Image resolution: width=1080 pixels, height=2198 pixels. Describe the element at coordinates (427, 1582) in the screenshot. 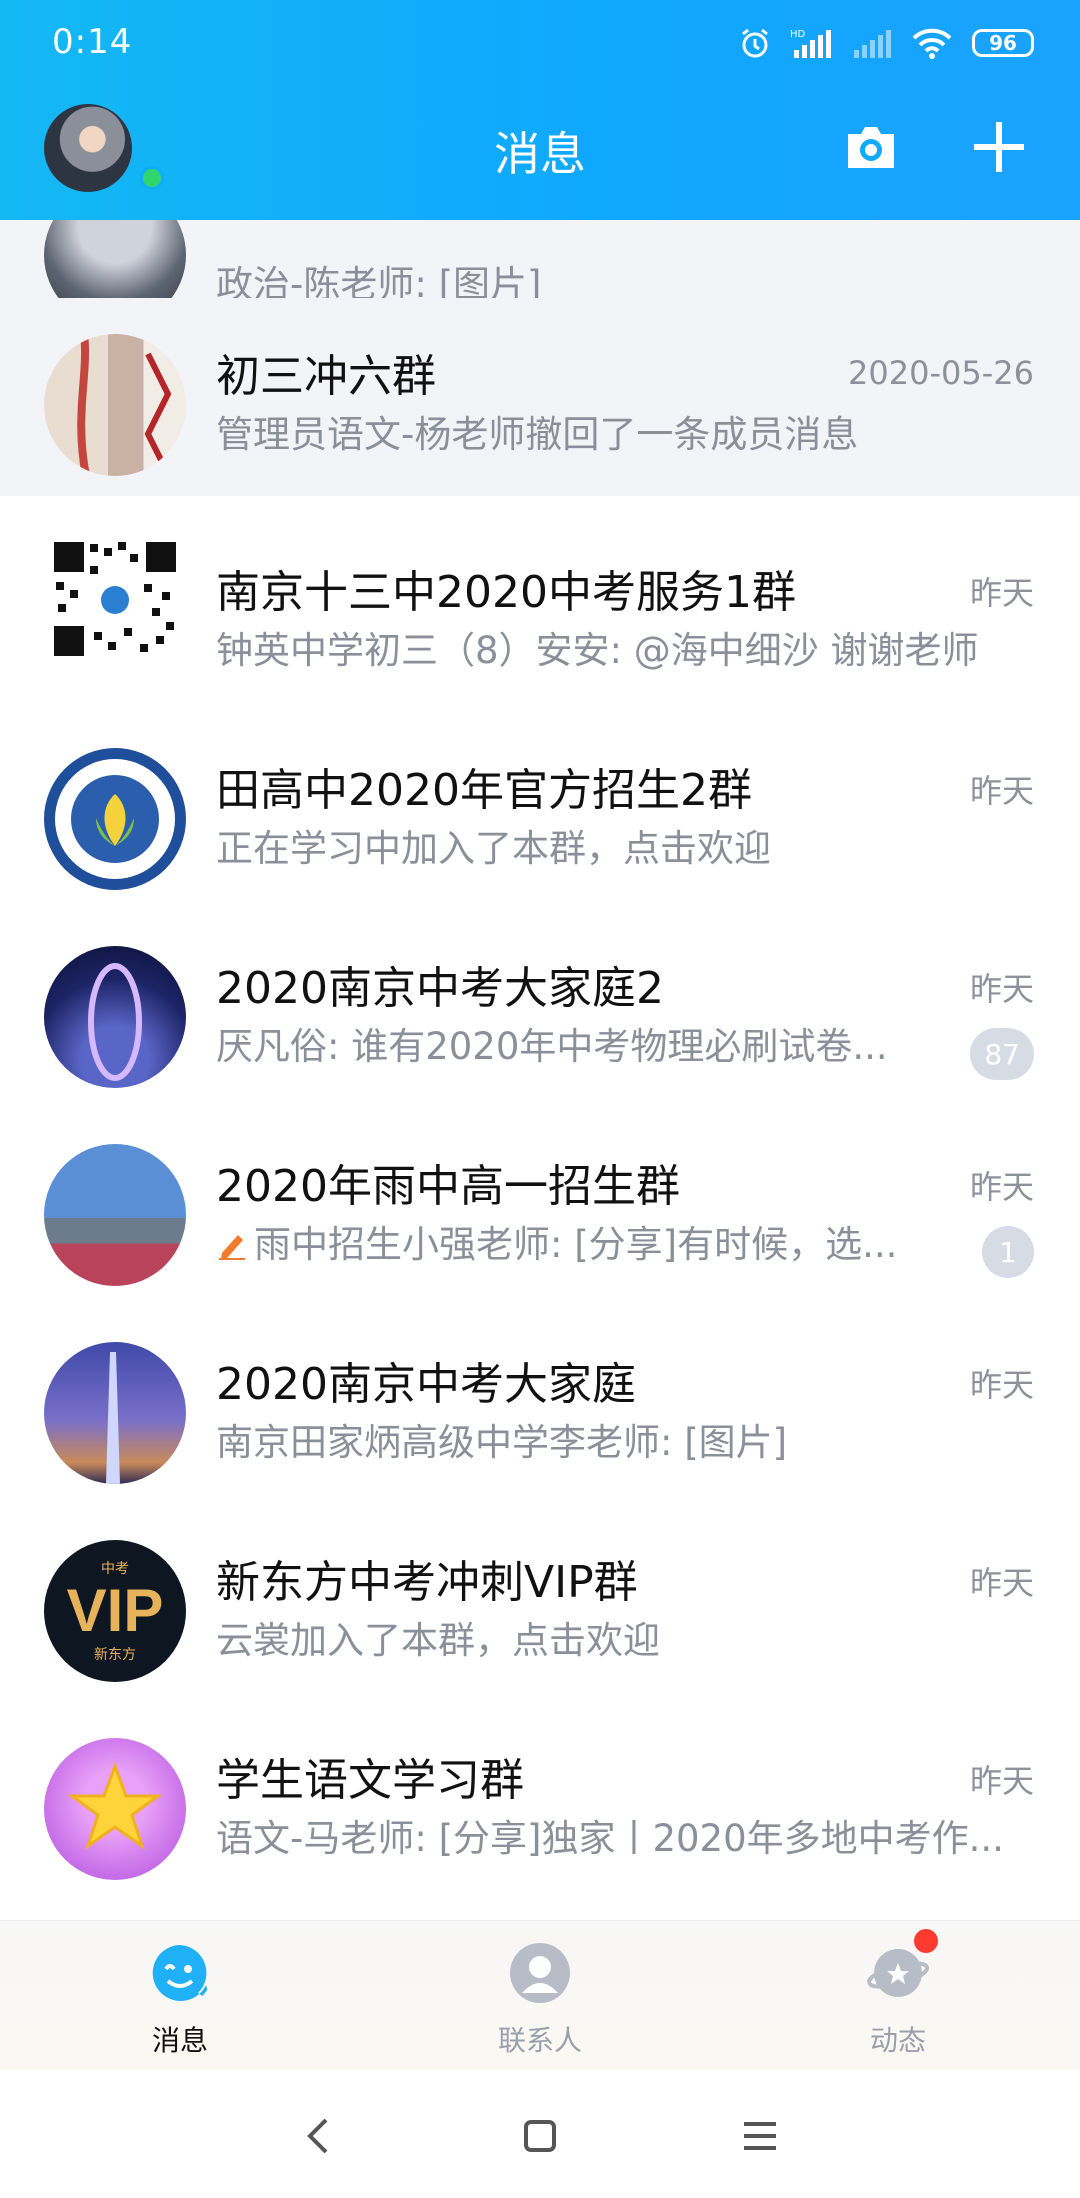

I see `conversation-name: 新东方中考冲刺VIP群` at that location.